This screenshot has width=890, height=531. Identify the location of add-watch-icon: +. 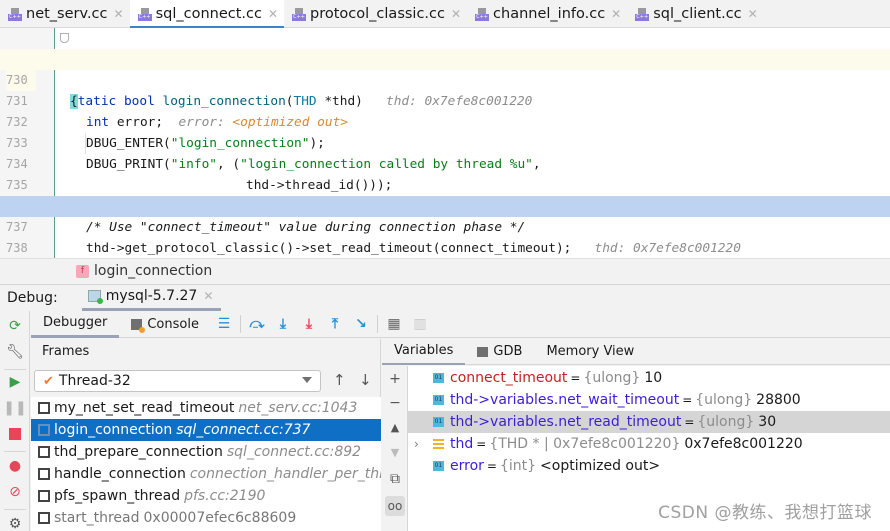
(395, 379).